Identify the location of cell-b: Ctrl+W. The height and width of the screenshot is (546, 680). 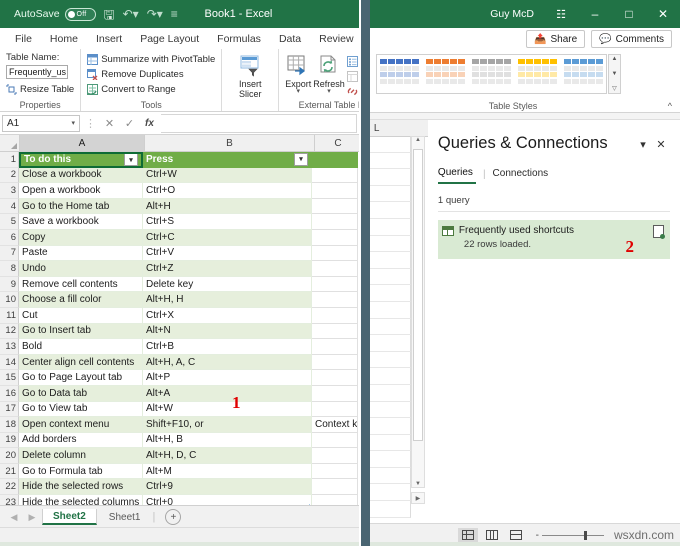
(227, 175).